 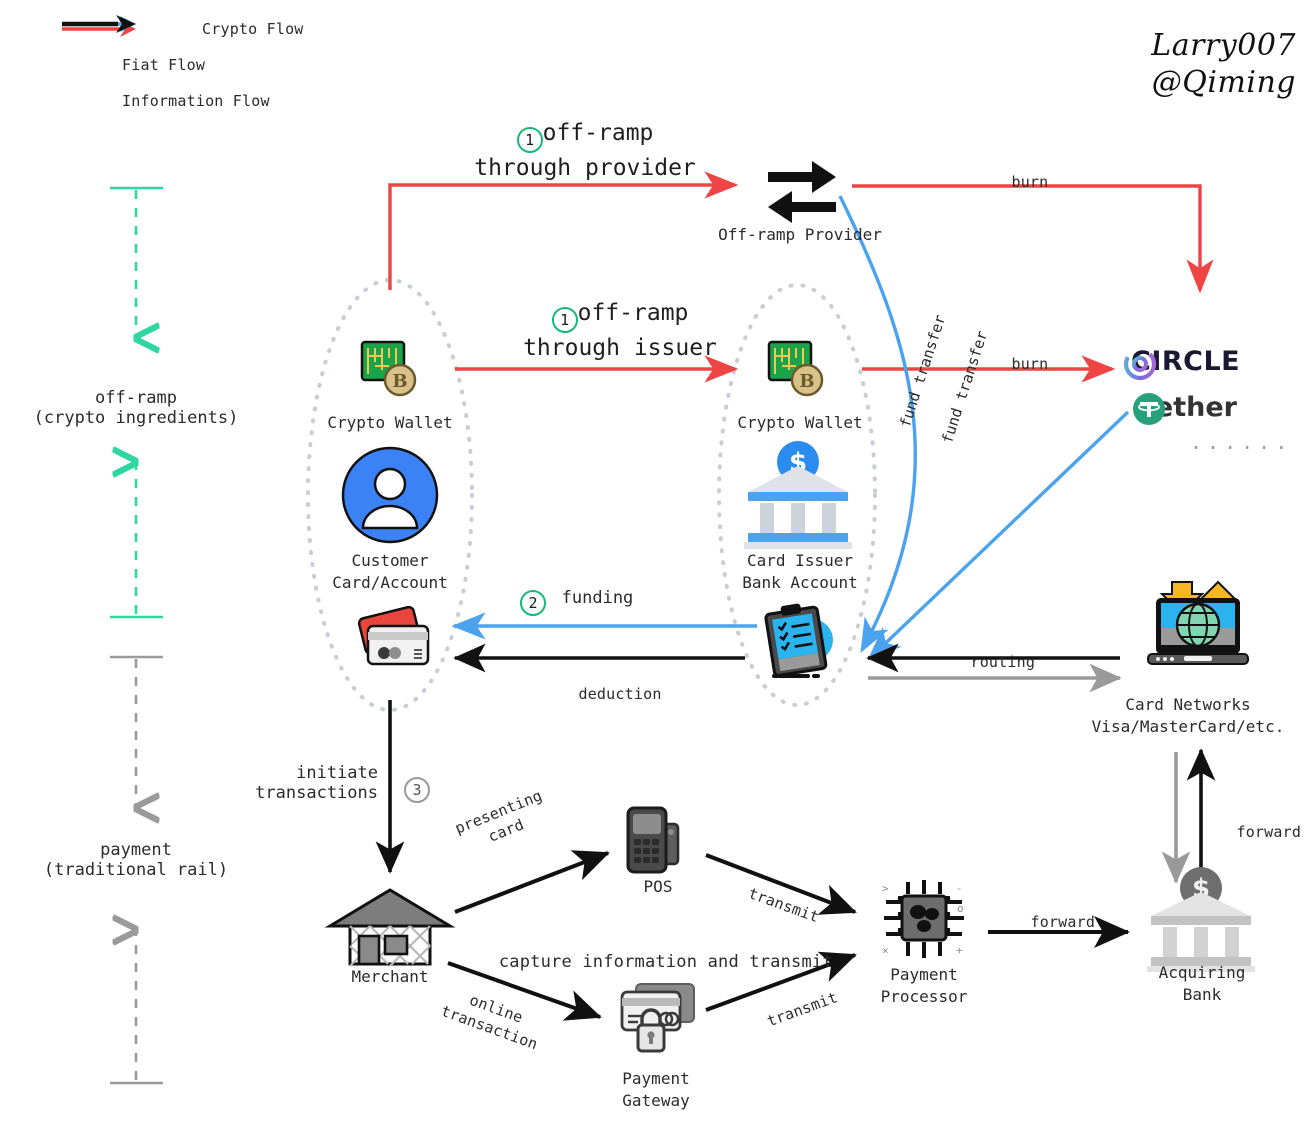 I want to click on legend-item-info: Information Flow, so click(x=182, y=65).